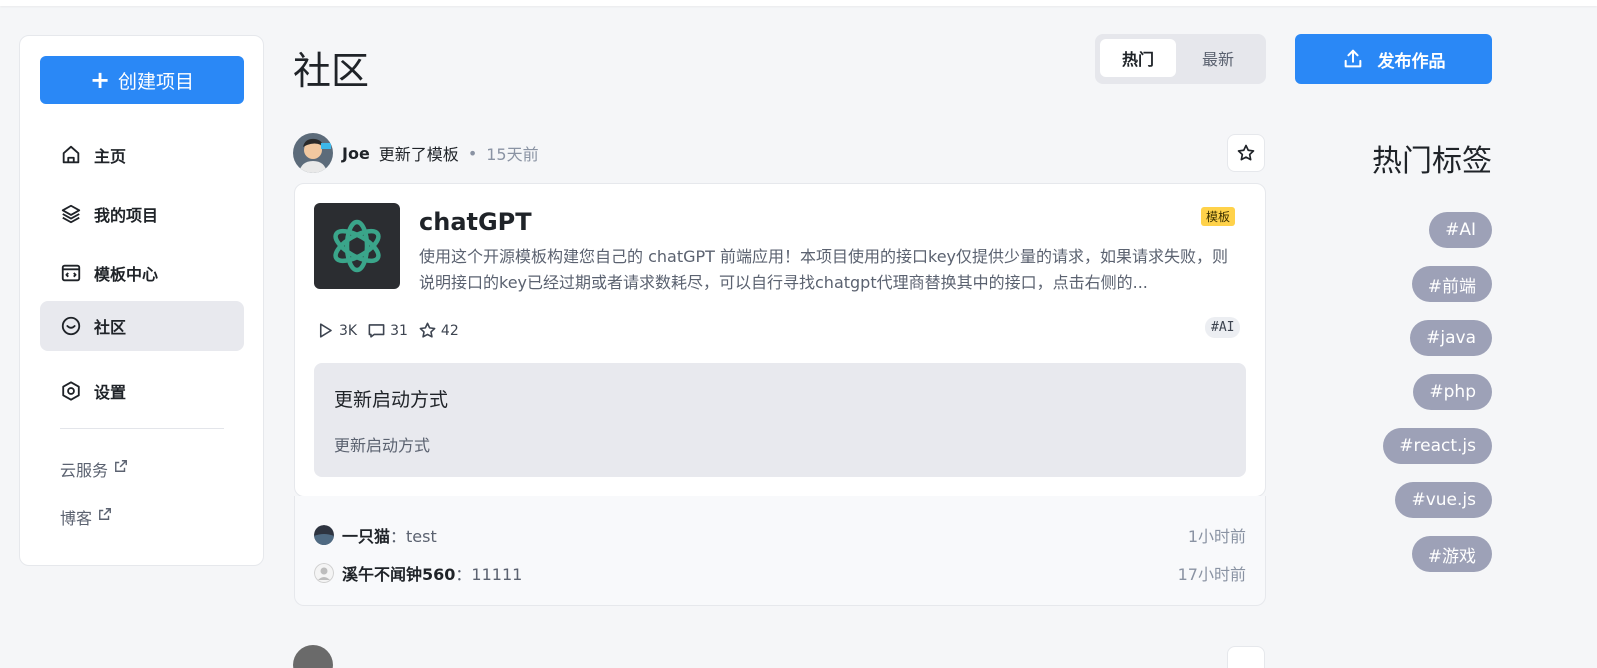 The height and width of the screenshot is (668, 1597). What do you see at coordinates (325, 330) in the screenshot?
I see `play-icon` at bounding box center [325, 330].